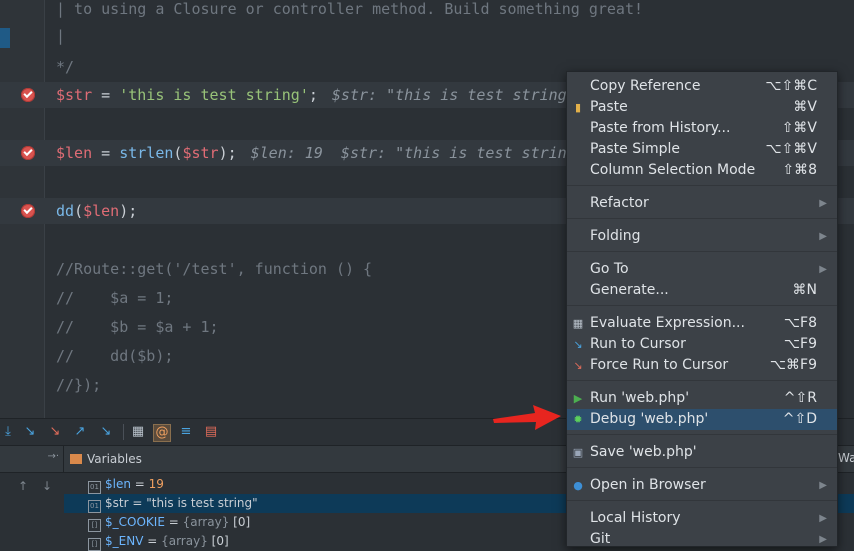 The image size is (854, 551). What do you see at coordinates (702, 398) in the screenshot?
I see `menu-item-run: ▶ Run 'web.php' ^⇧R` at bounding box center [702, 398].